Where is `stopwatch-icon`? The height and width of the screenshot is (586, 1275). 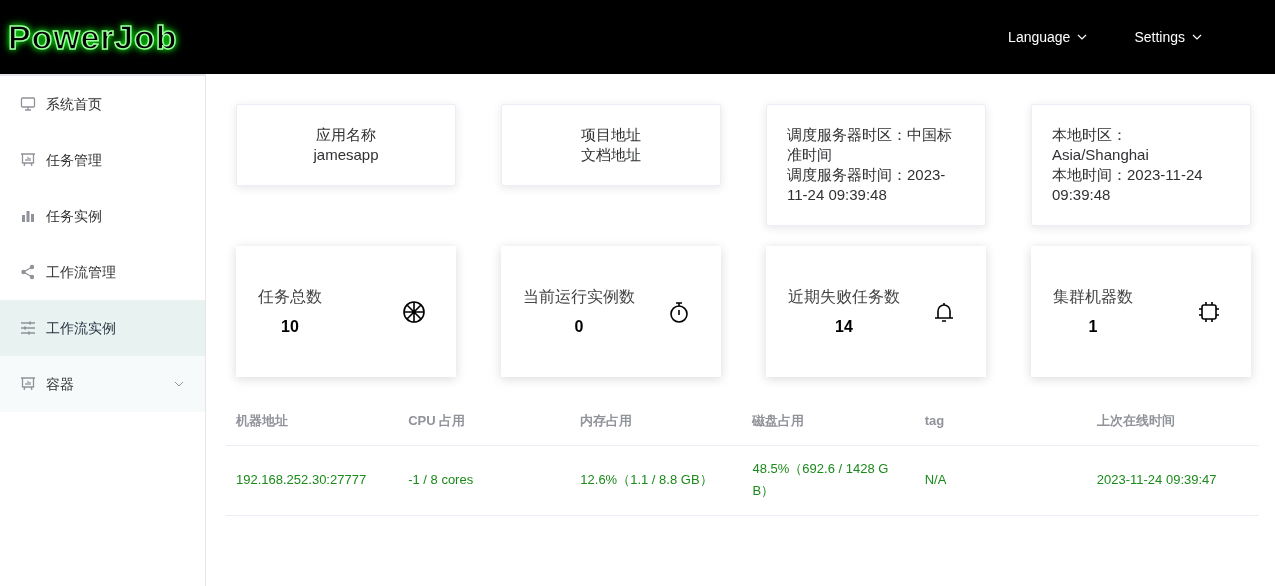 stopwatch-icon is located at coordinates (679, 311).